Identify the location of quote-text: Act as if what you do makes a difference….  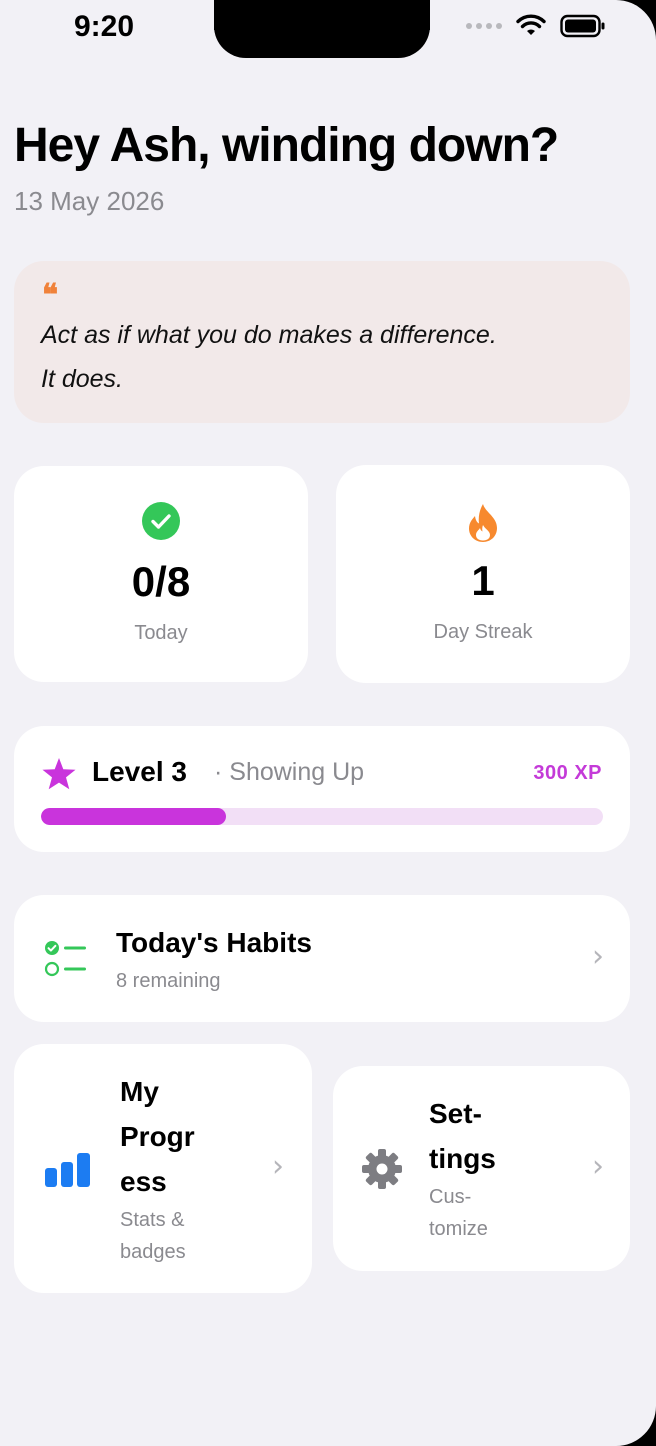
(321, 357).